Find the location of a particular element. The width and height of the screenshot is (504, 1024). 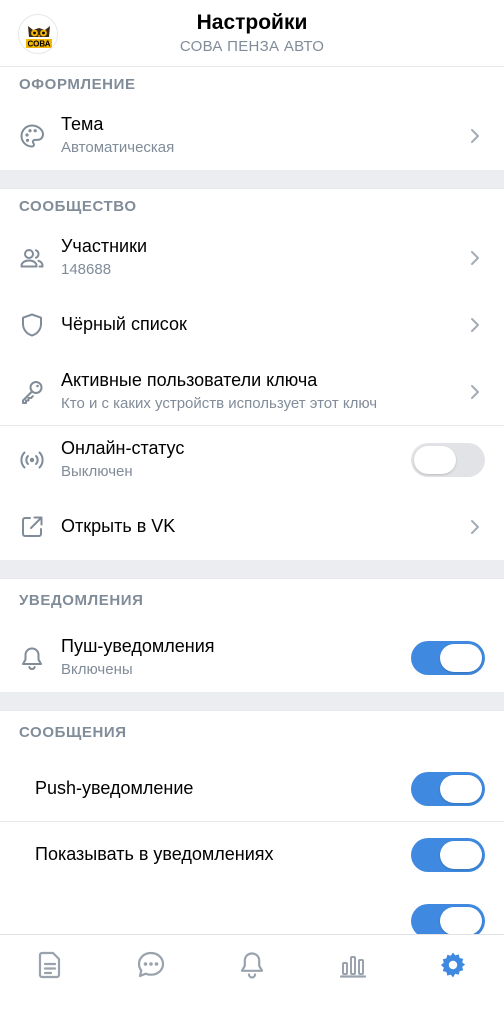

push-notifications-label: Пуш-уведомления is located at coordinates (138, 646).